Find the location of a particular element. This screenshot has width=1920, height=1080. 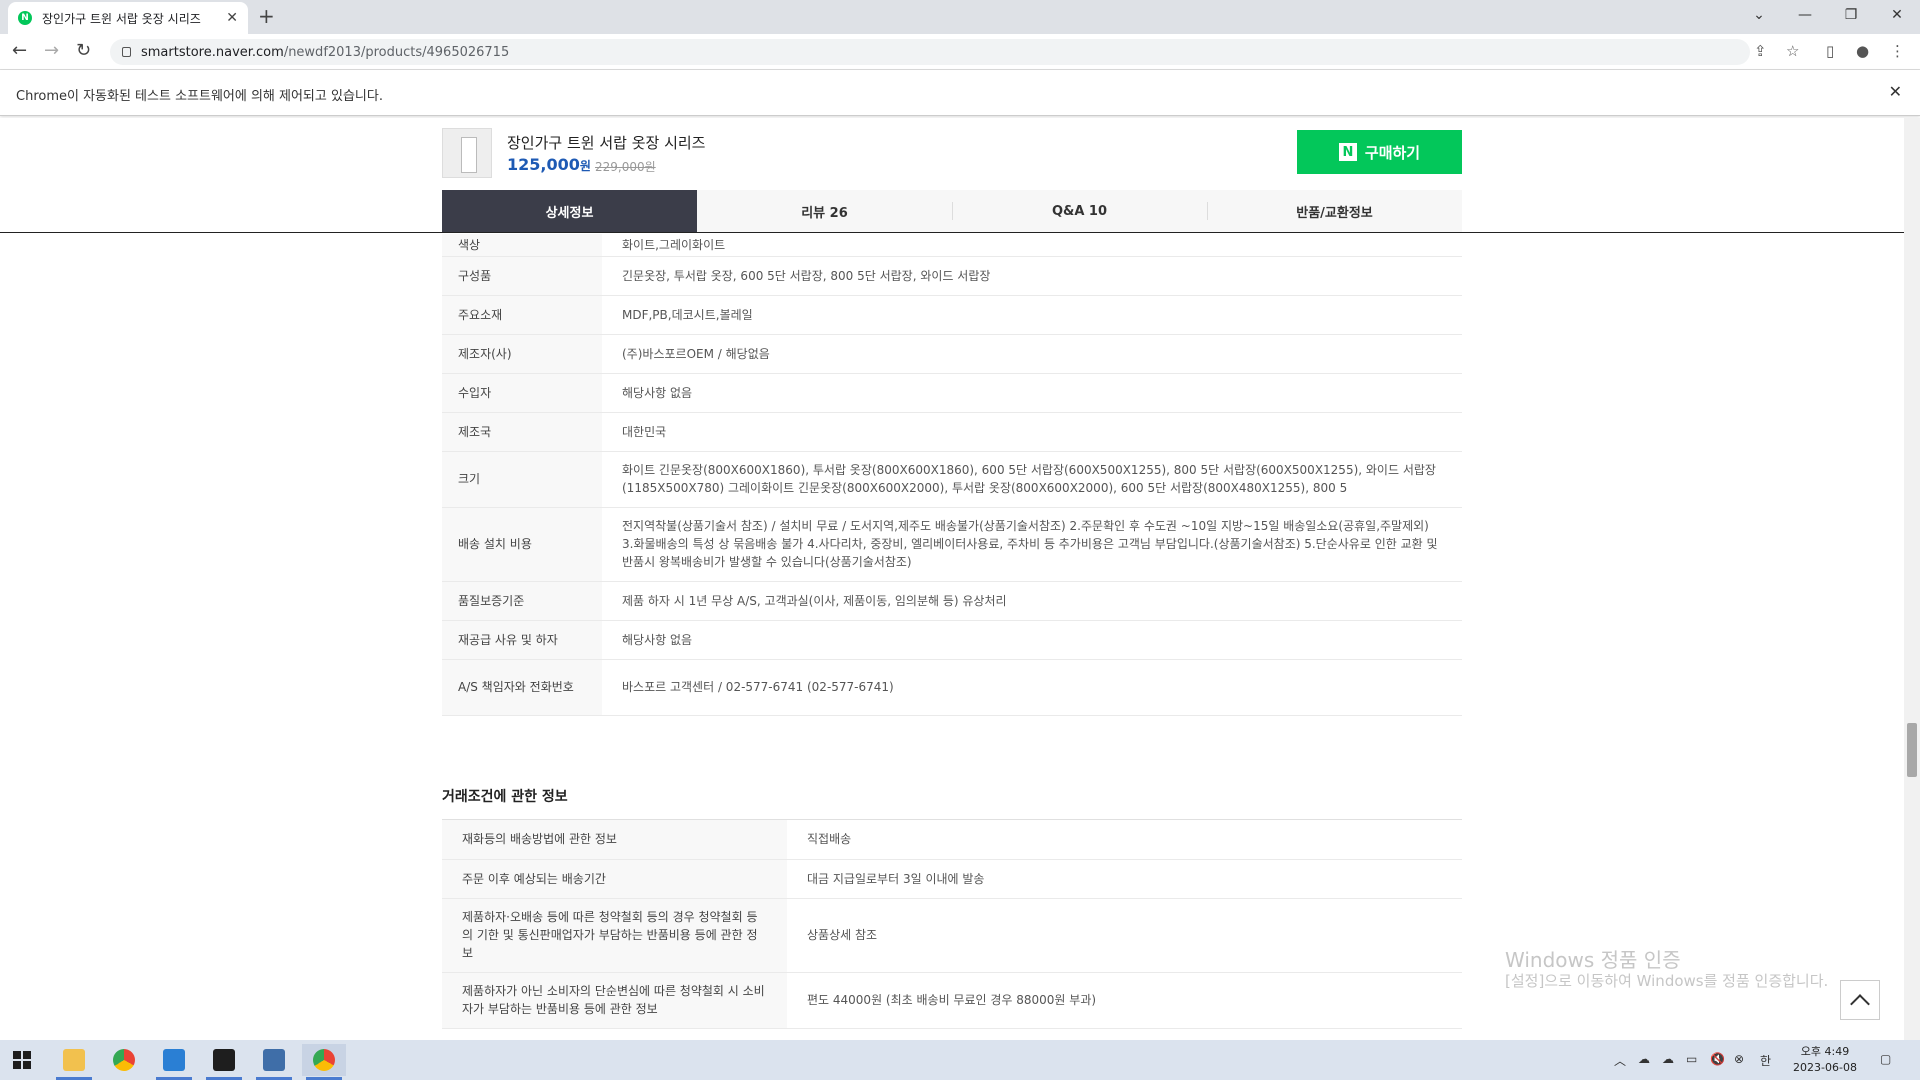

chrome-app is located at coordinates (124, 1060).